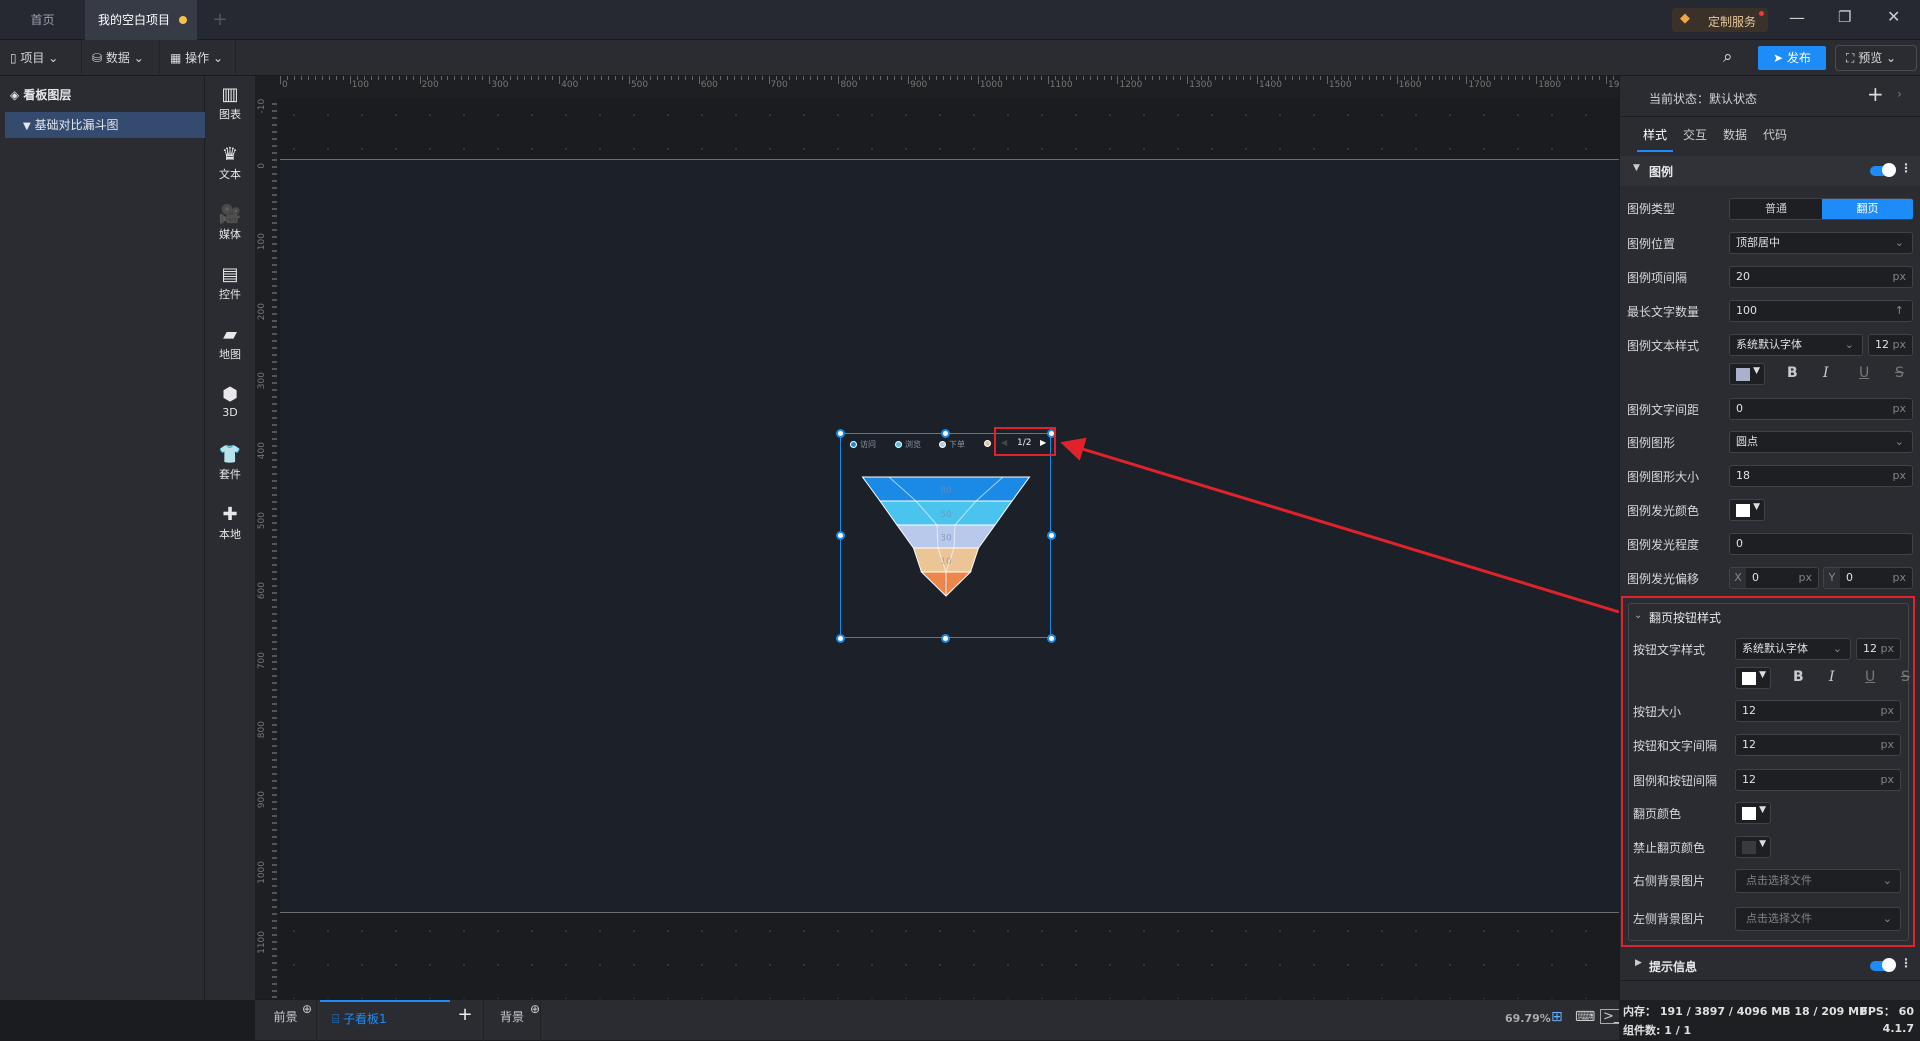 The width and height of the screenshot is (1920, 1041). Describe the element at coordinates (1868, 578) in the screenshot. I see `offset-y-input: Y 0 px` at that location.